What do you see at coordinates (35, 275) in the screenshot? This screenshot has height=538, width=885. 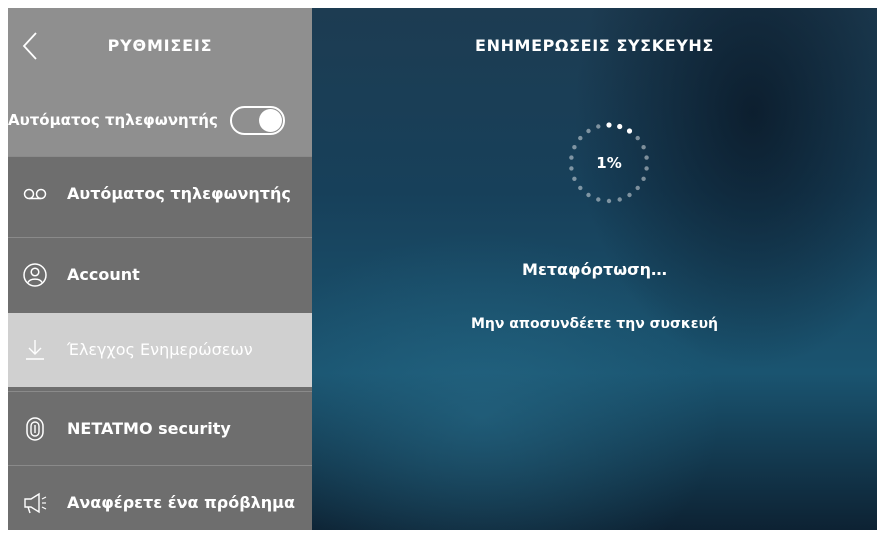 I see `user-icon` at bounding box center [35, 275].